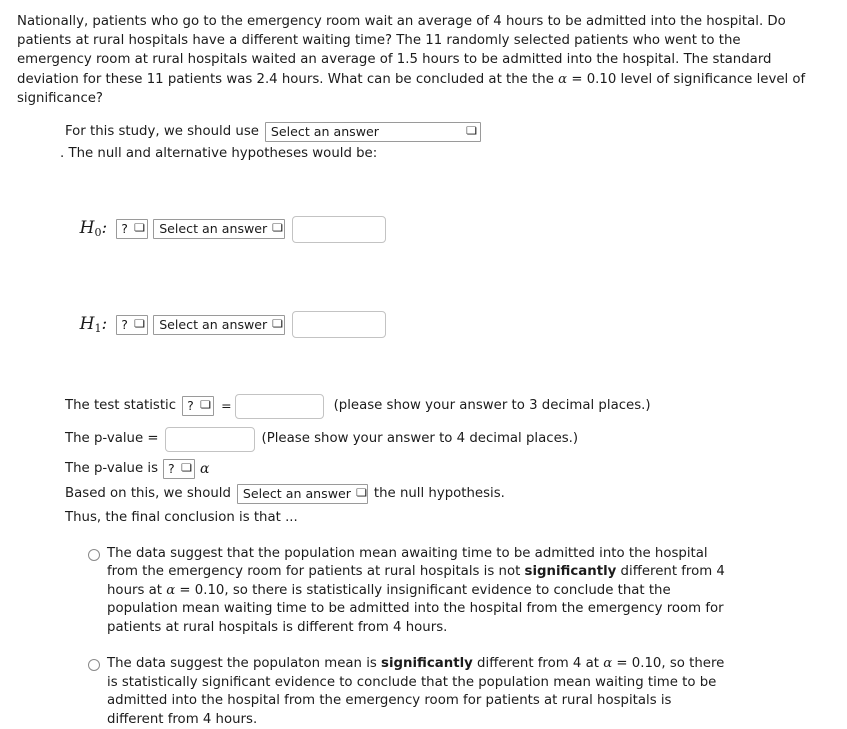  What do you see at coordinates (98, 233) in the screenshot?
I see `h0-subscript: 0` at bounding box center [98, 233].